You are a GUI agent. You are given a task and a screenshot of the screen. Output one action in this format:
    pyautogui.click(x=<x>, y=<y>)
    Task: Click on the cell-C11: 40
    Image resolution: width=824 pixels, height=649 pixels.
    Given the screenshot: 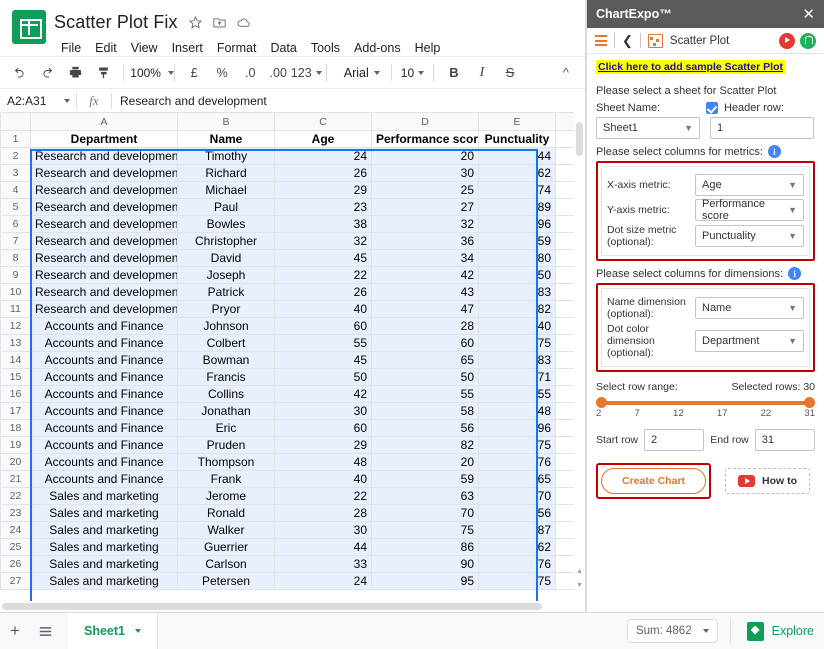 What is the action you would take?
    pyautogui.click(x=323, y=309)
    